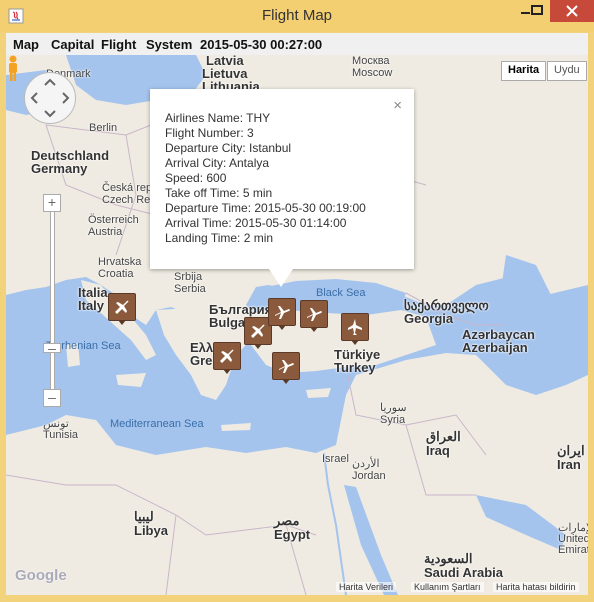 Image resolution: width=594 pixels, height=602 pixels. Describe the element at coordinates (103, 128) in the screenshot. I see `label-berlin: Berlin` at that location.